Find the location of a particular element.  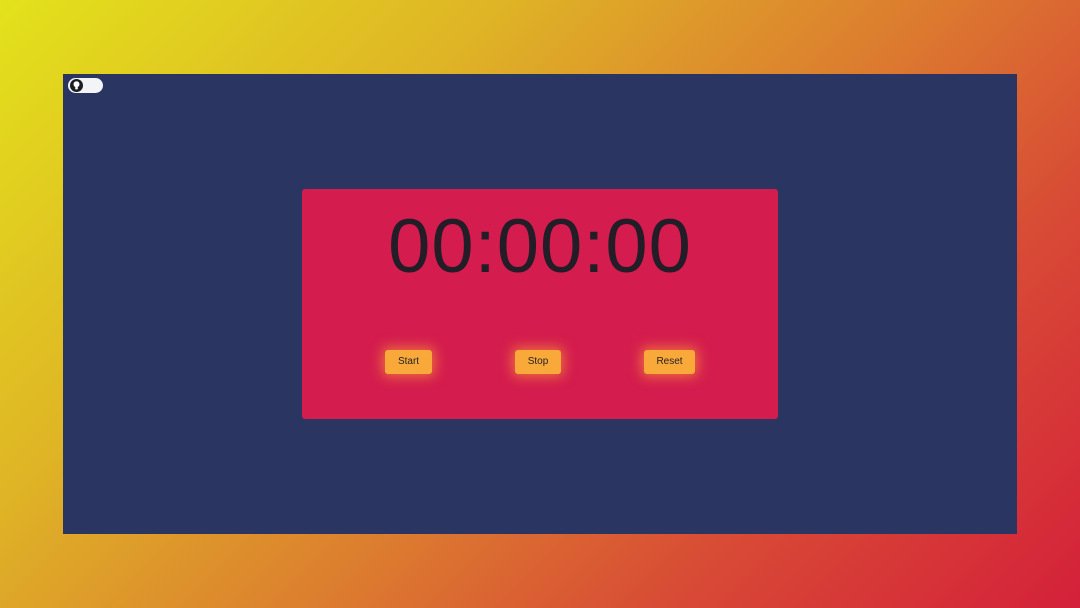

toggle-knob is located at coordinates (76, 85).